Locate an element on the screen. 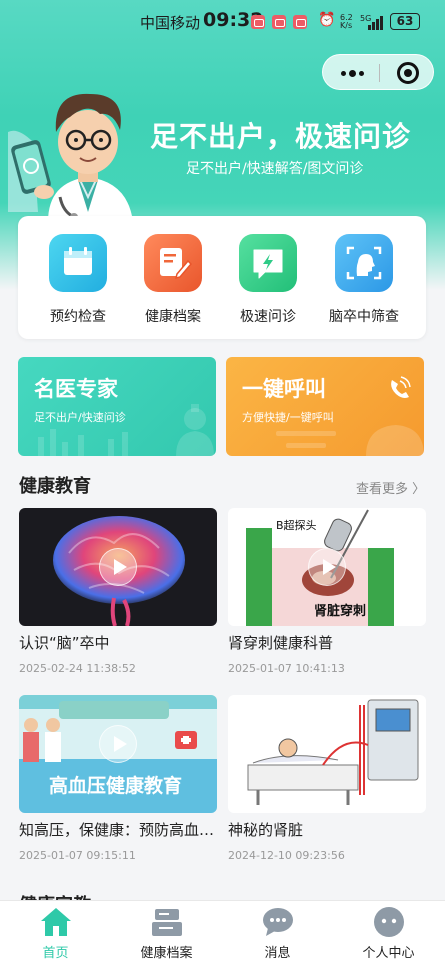  promo-subtitle: 足不出户/快速问诊 is located at coordinates (80, 417).